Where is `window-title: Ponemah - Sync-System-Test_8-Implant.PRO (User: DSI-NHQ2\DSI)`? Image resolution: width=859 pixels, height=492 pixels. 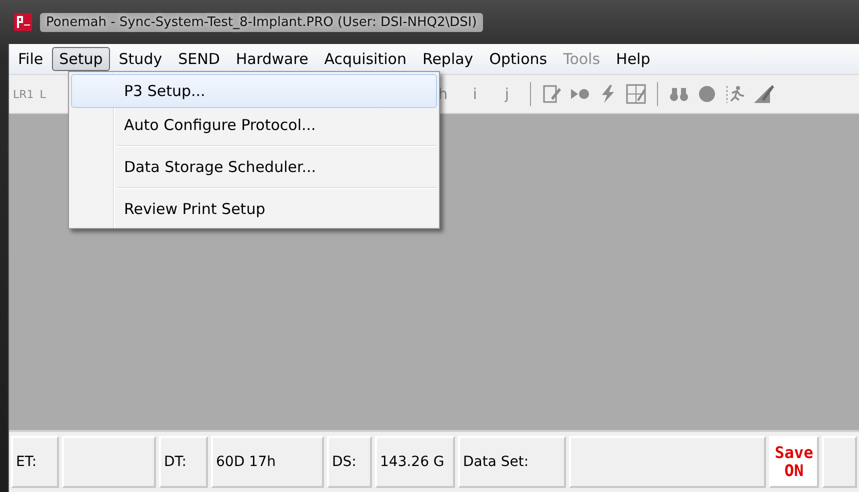 window-title: Ponemah - Sync-System-Test_8-Implant.PRO (User: DSI-NHQ2\DSI) is located at coordinates (261, 22).